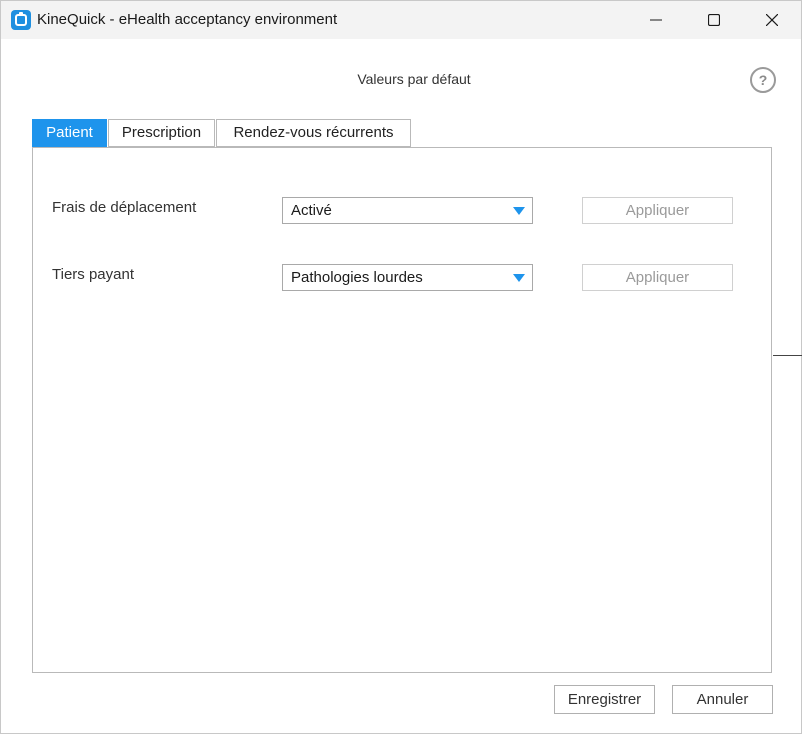 This screenshot has height=734, width=802. I want to click on save-button: Enregistrer, so click(604, 699).